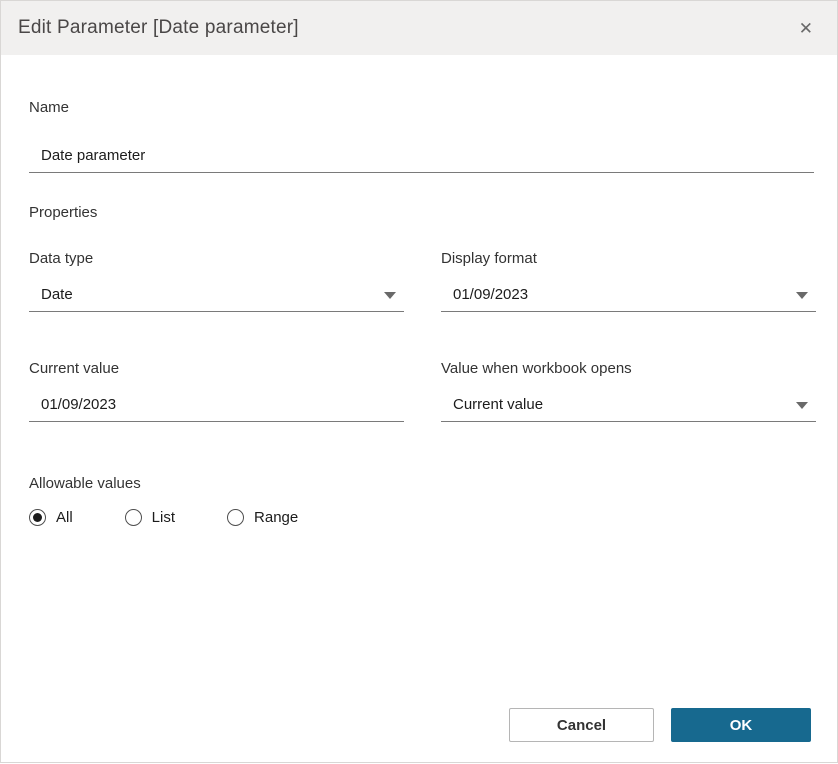 The image size is (838, 764). I want to click on radio-range: Range, so click(262, 517).